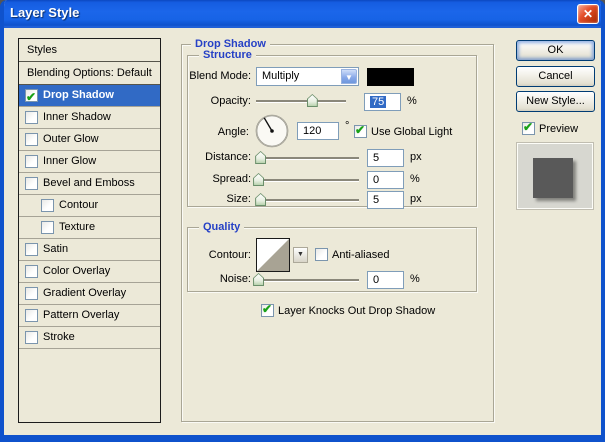  Describe the element at coordinates (307, 157) in the screenshot. I see `distance-slider` at that location.